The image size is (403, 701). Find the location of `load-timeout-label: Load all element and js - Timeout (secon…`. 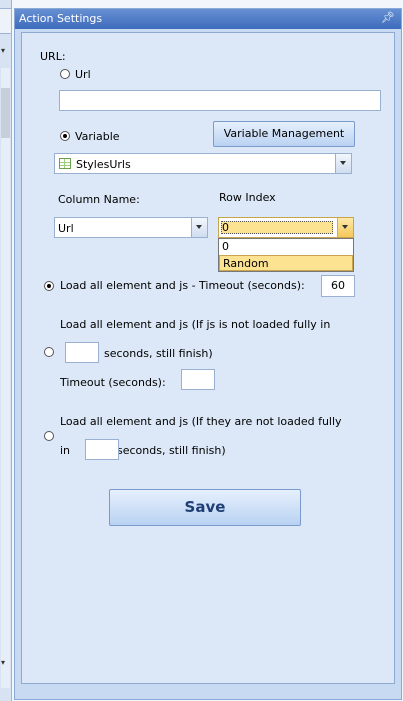

load-timeout-label: Load all element and js - Timeout (secon… is located at coordinates (182, 285).